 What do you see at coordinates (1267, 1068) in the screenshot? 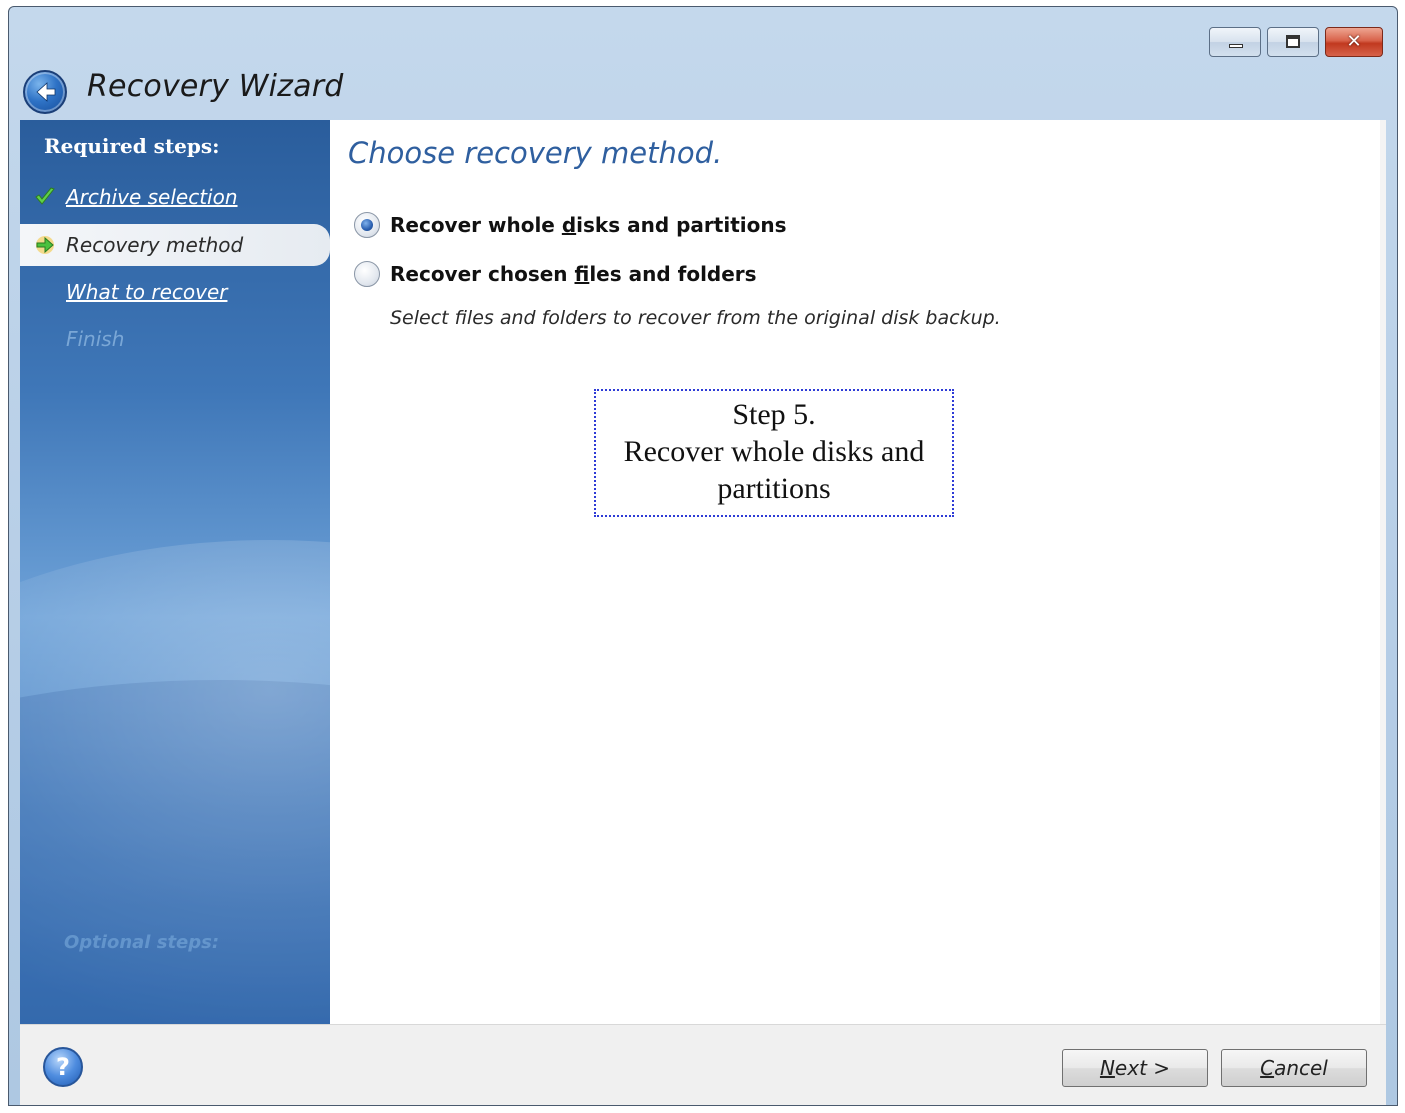
I see `cancel-accelerator: C` at bounding box center [1267, 1068].